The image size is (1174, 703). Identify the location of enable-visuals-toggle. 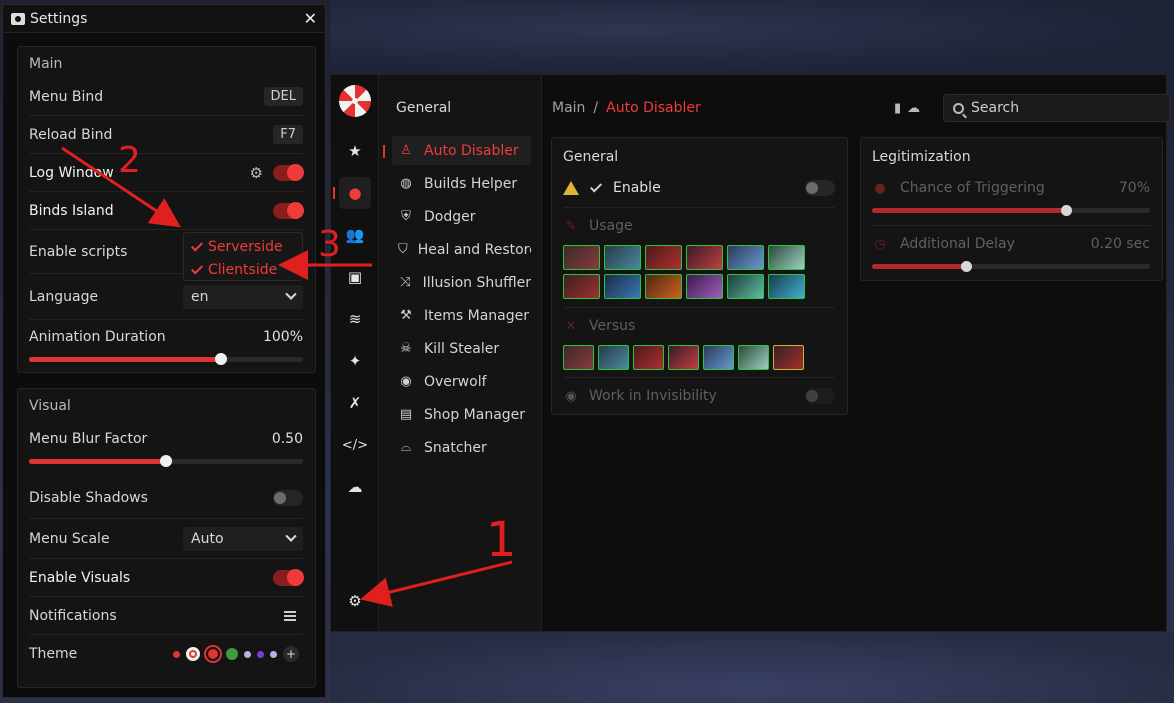
(288, 577).